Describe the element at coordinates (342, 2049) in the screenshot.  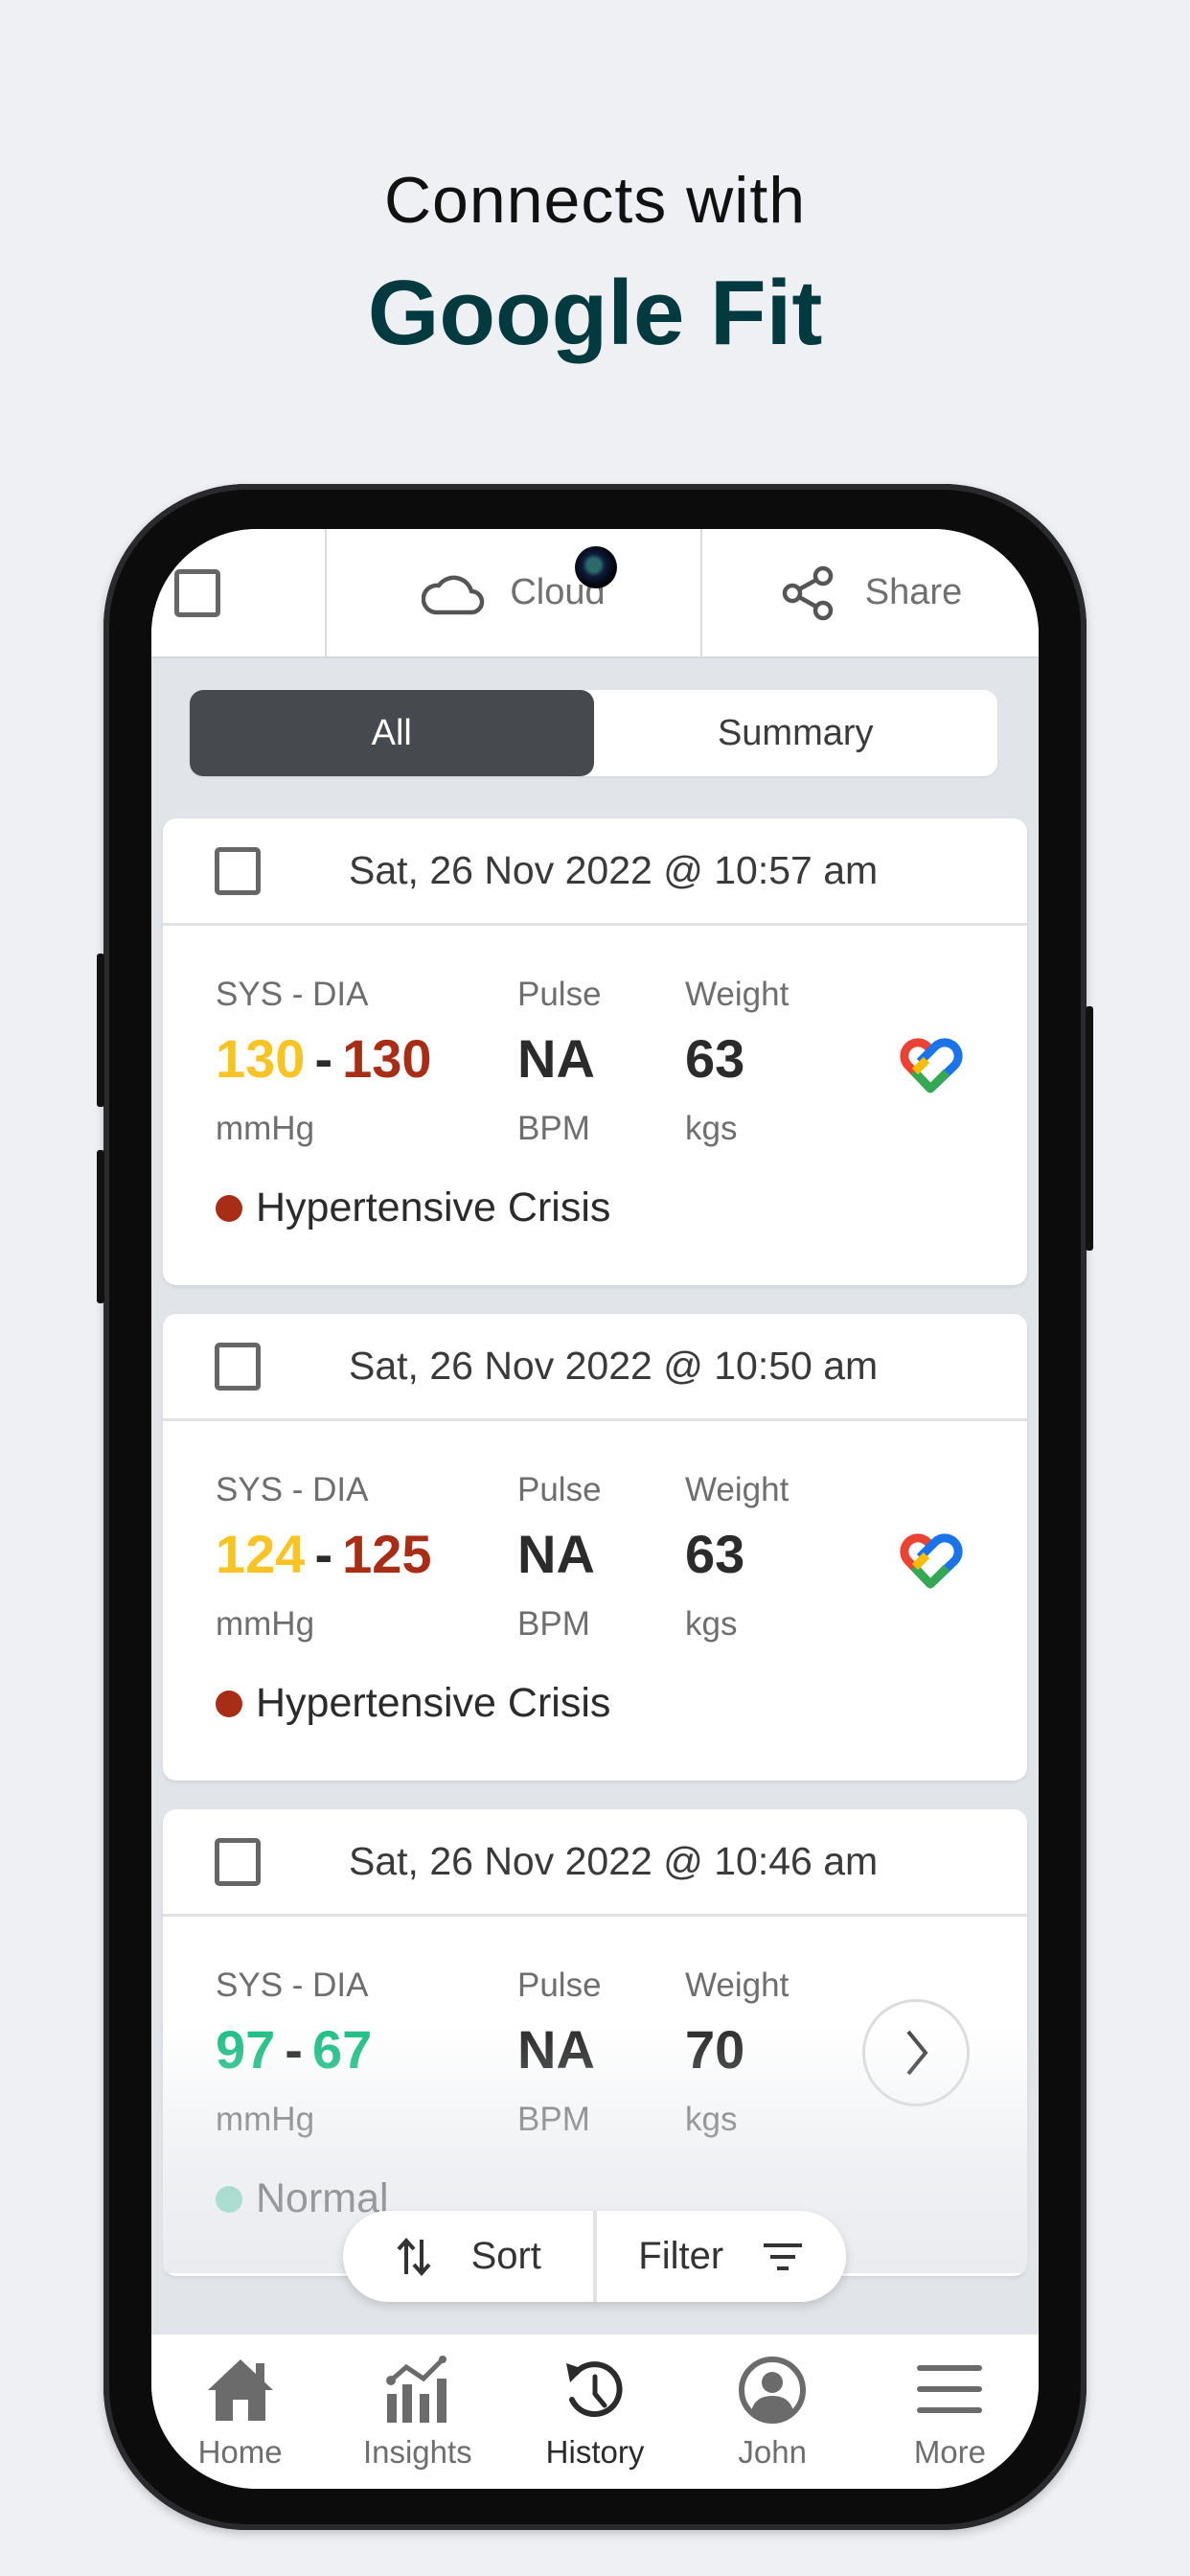
I see `diastolic-value: 67` at that location.